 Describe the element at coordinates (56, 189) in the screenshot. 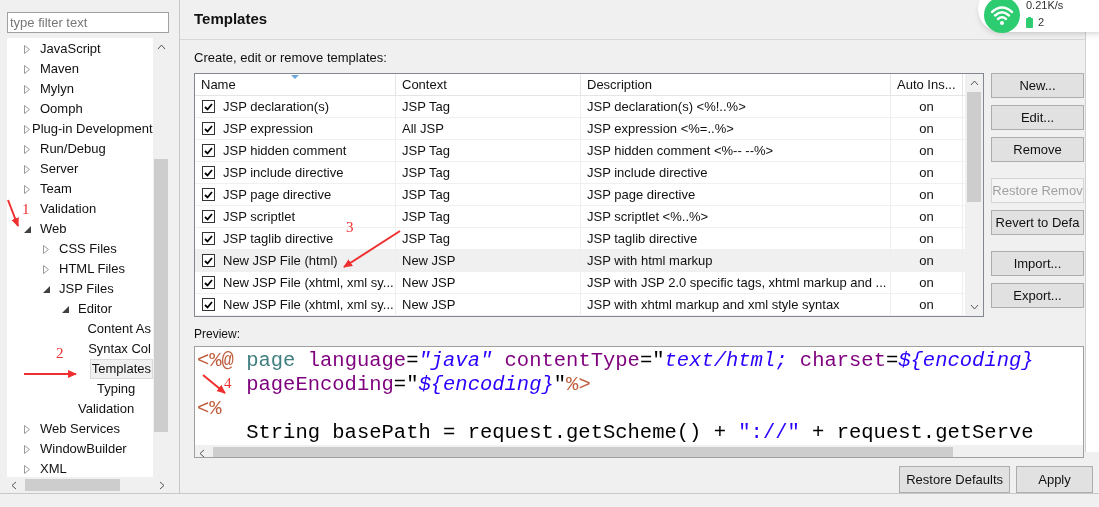

I see `tree-item: Team` at that location.